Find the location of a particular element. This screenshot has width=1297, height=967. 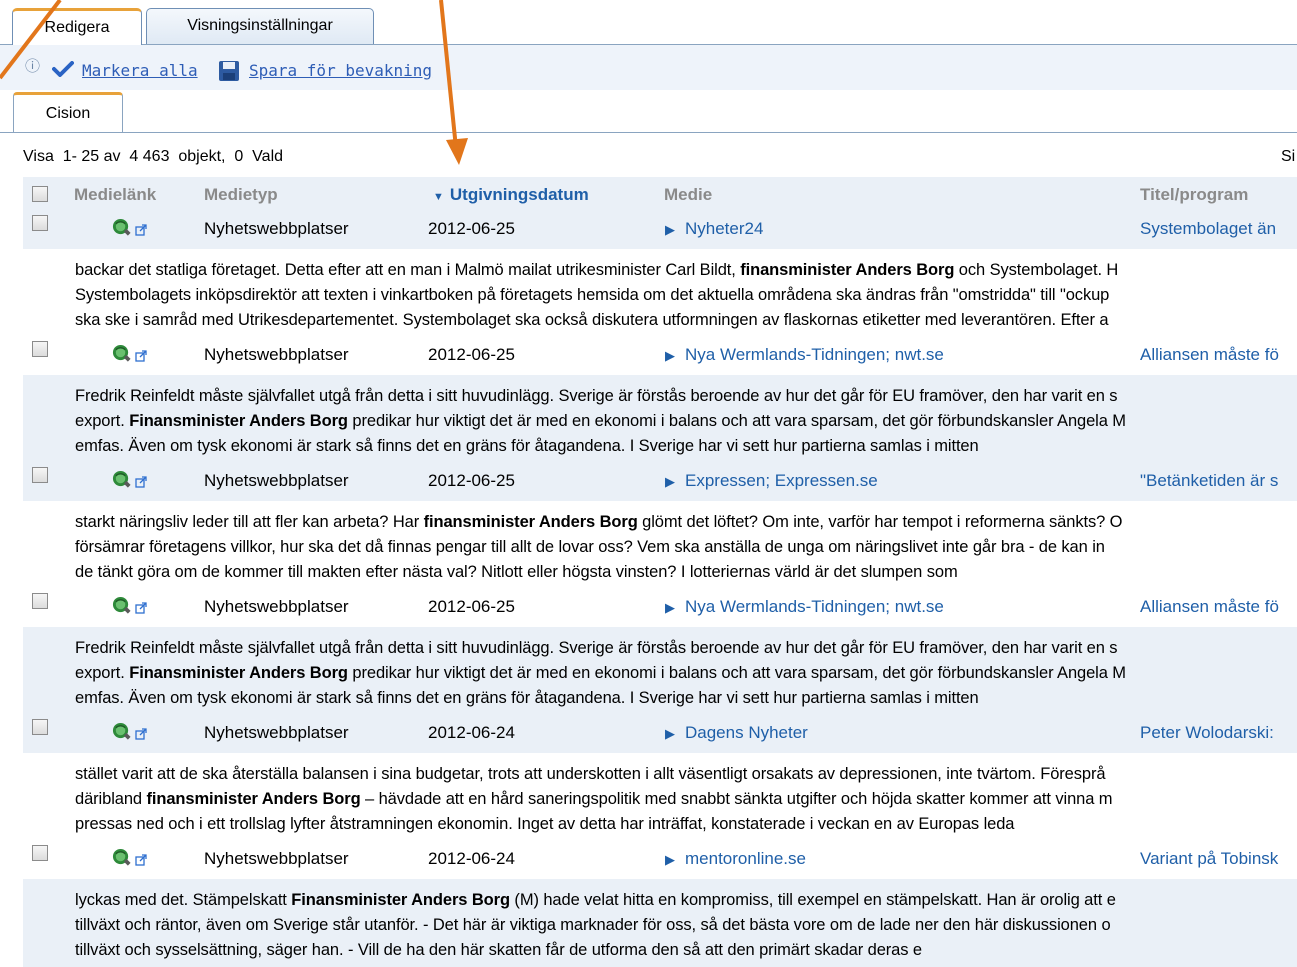

excerpt-text: och Systembolaget. H is located at coordinates (1036, 270).